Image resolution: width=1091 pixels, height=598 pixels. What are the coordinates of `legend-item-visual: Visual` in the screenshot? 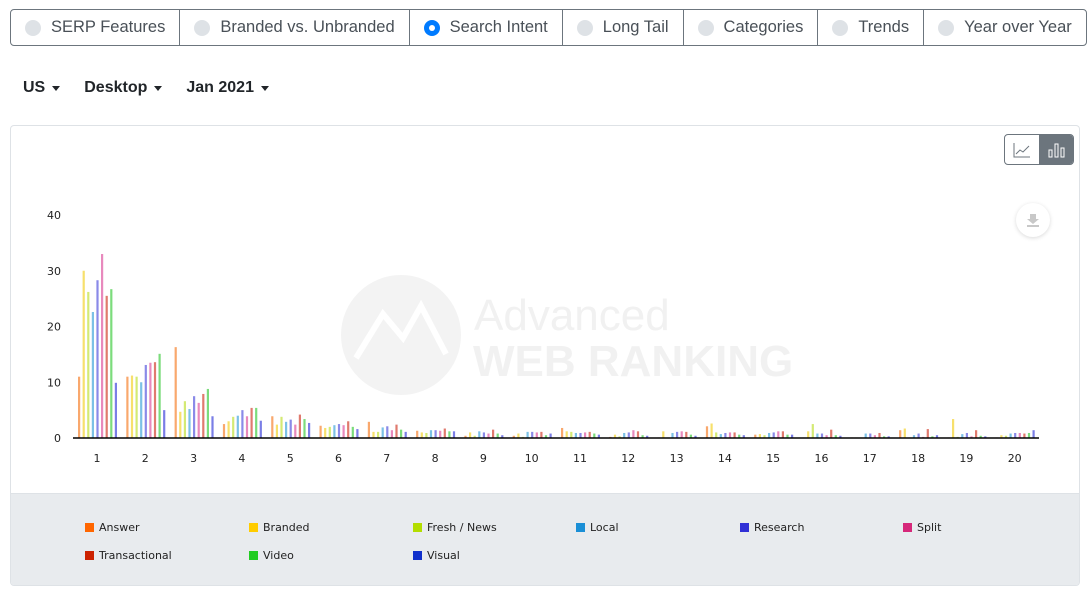 It's located at (436, 555).